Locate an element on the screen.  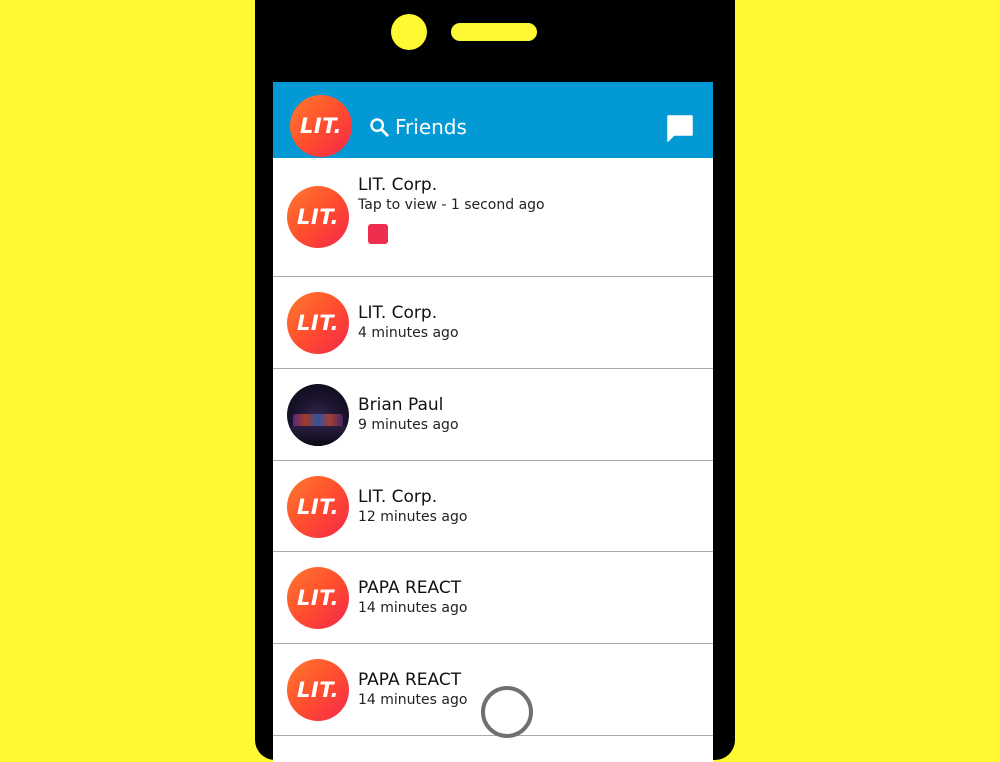
chat-status: 9 minutes ago is located at coordinates (408, 425).